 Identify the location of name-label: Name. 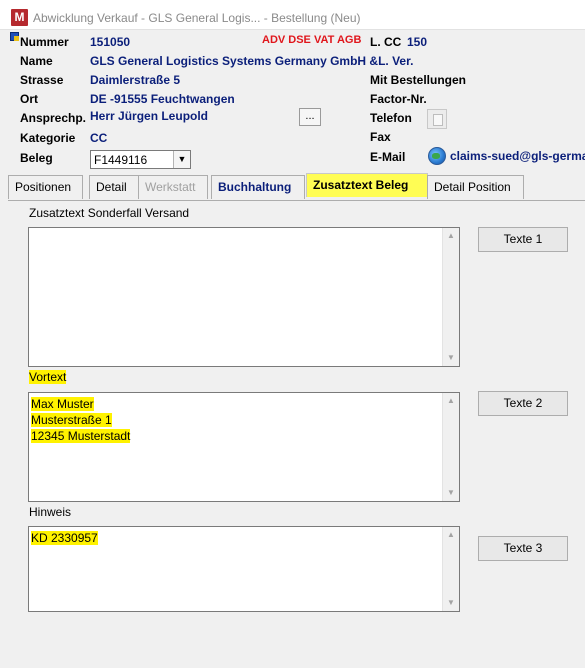
(36, 61).